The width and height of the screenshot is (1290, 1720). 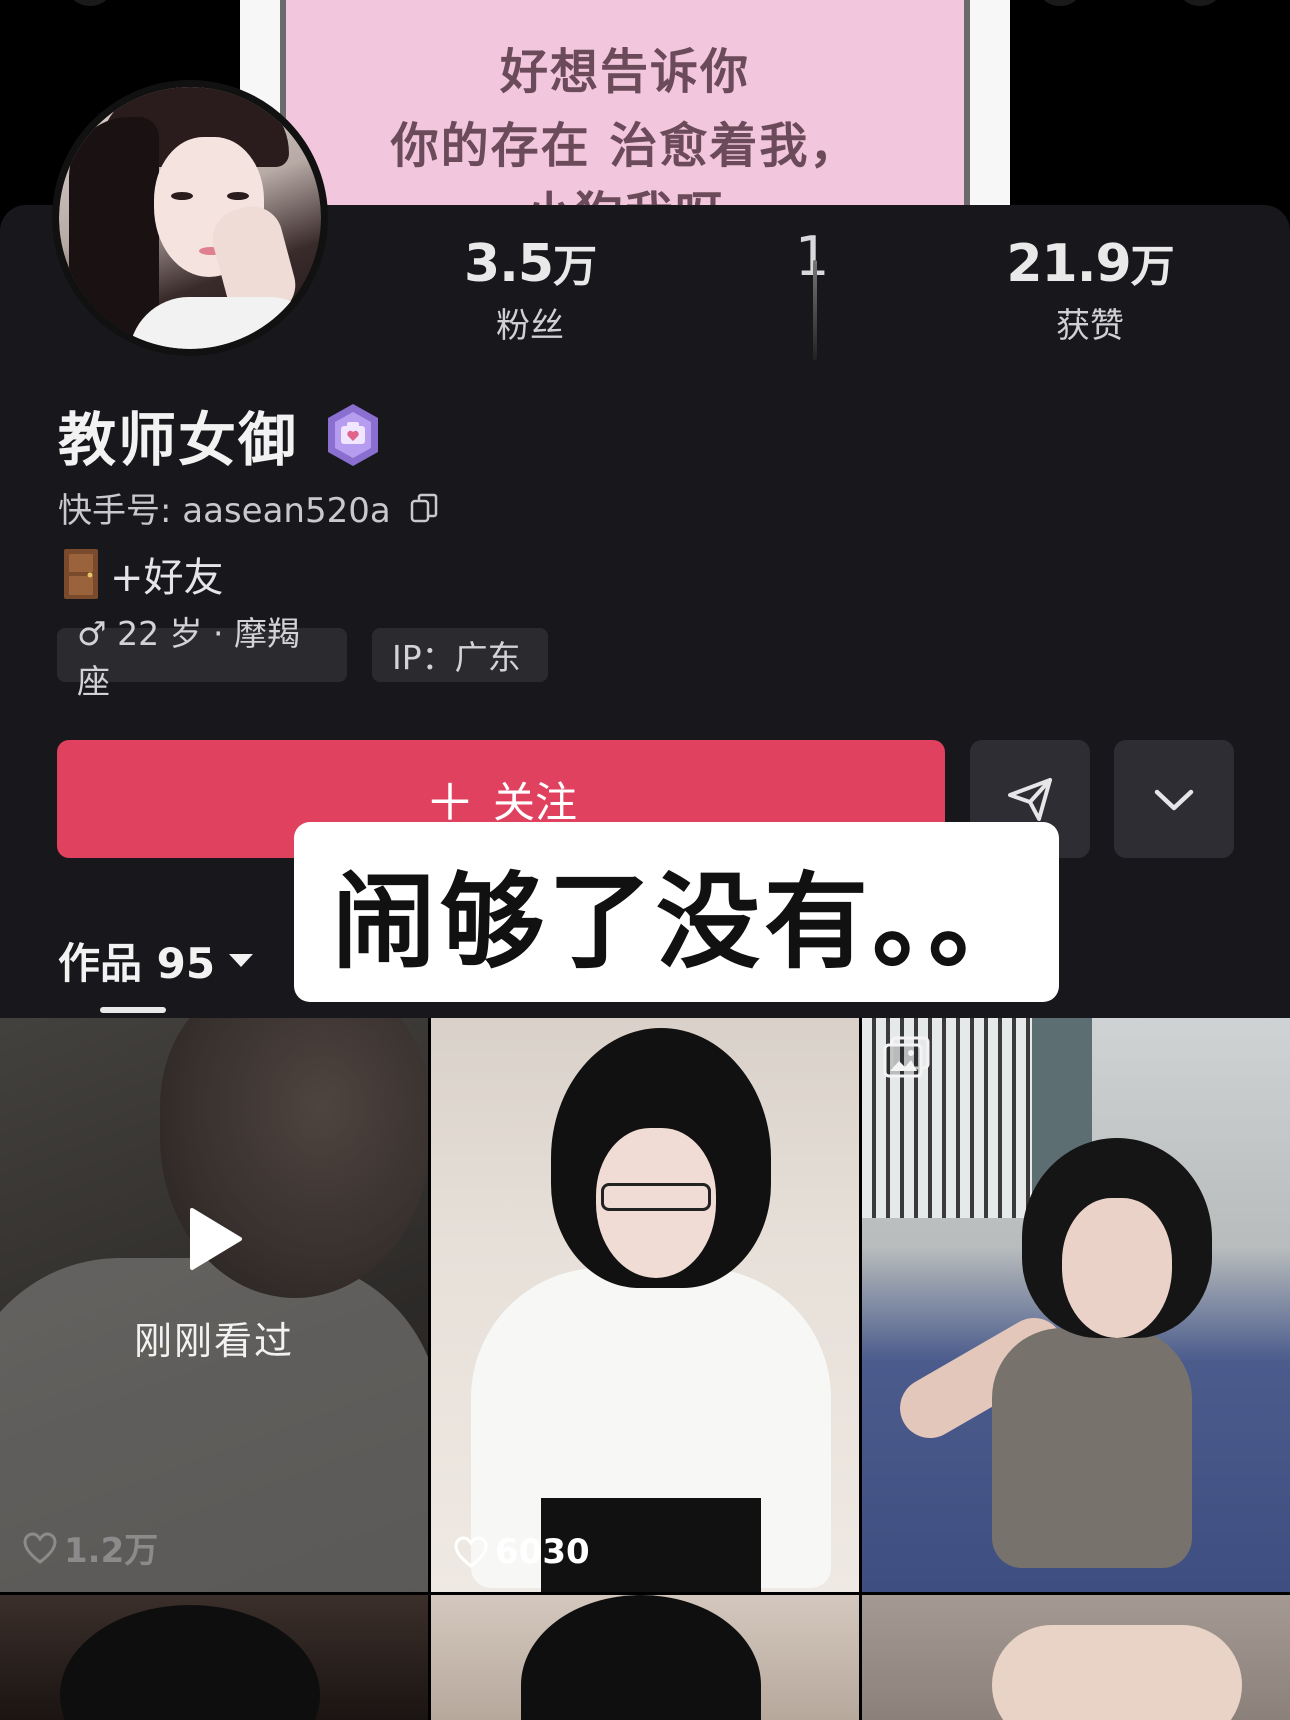 What do you see at coordinates (460, 655) in the screenshot?
I see `ip-tag: IP：广东` at bounding box center [460, 655].